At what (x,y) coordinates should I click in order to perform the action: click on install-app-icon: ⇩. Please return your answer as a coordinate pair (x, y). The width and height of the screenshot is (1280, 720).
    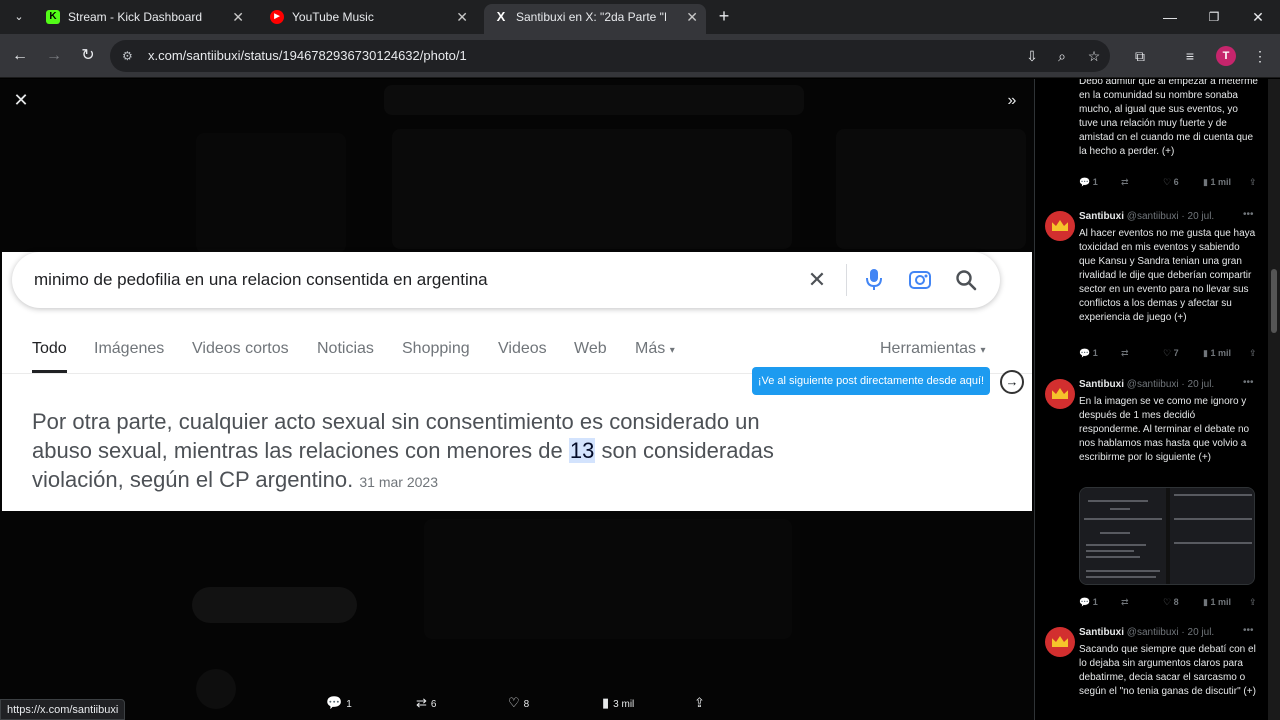
    Looking at the image, I should click on (1032, 56).